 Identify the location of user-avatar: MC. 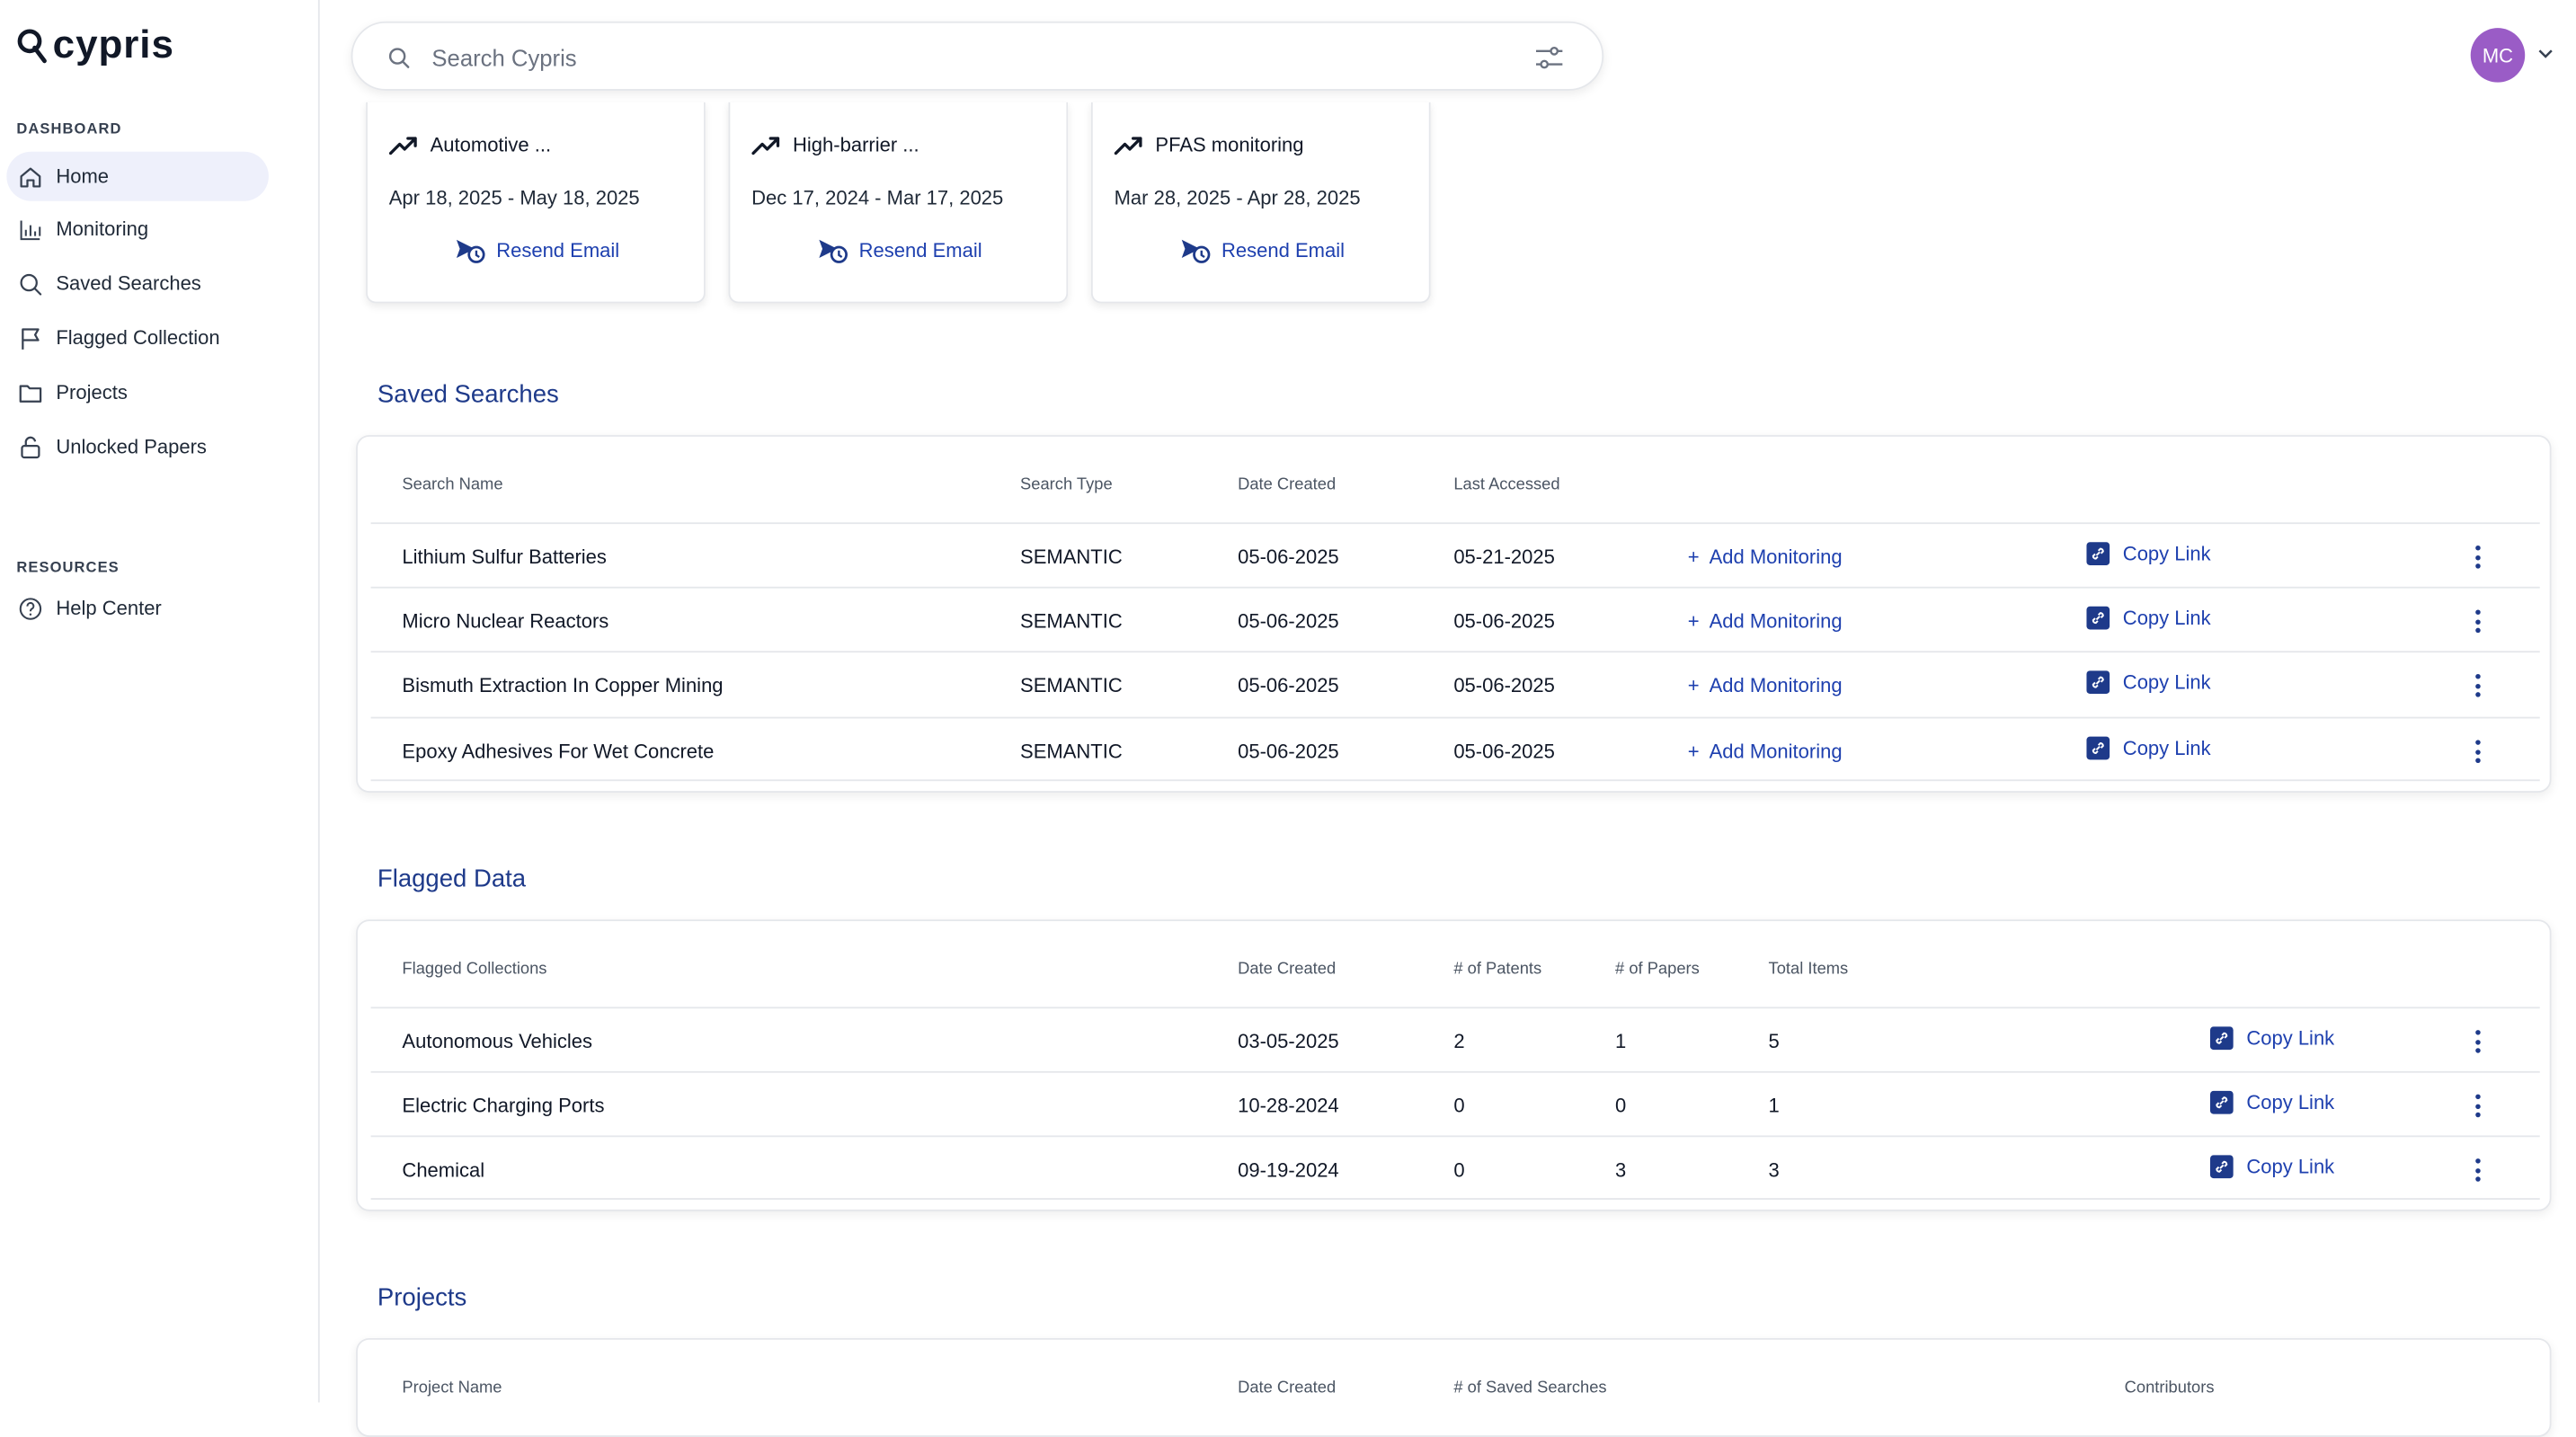
(2498, 56).